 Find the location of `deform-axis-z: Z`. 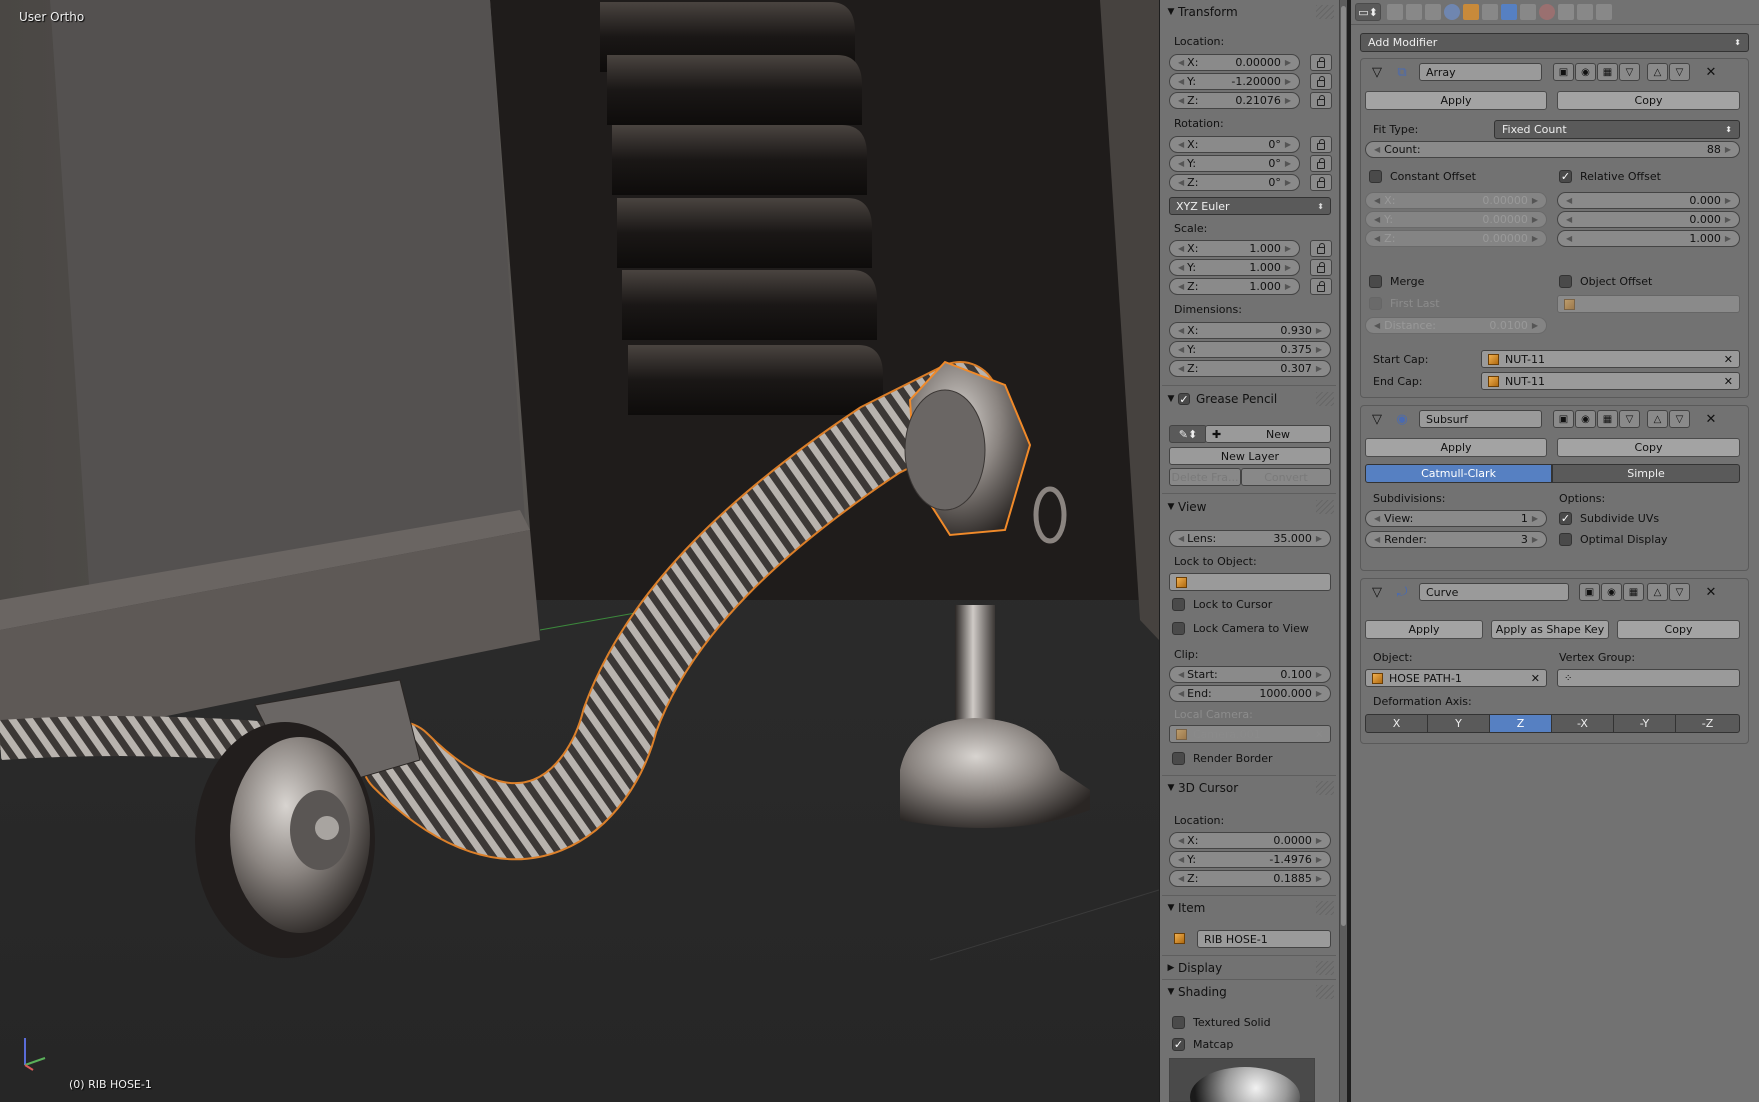

deform-axis-z: Z is located at coordinates (1520, 723).